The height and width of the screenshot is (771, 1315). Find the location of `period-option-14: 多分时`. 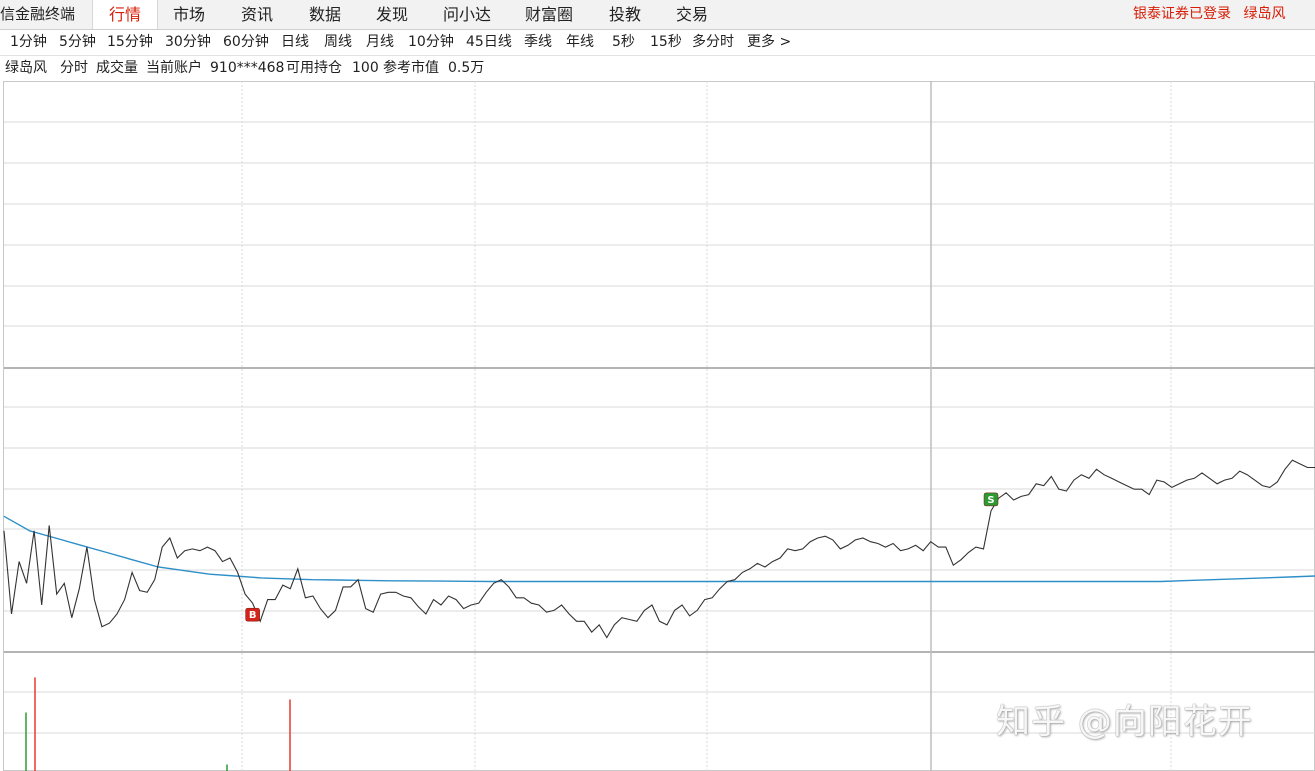

period-option-14: 多分时 is located at coordinates (713, 42).